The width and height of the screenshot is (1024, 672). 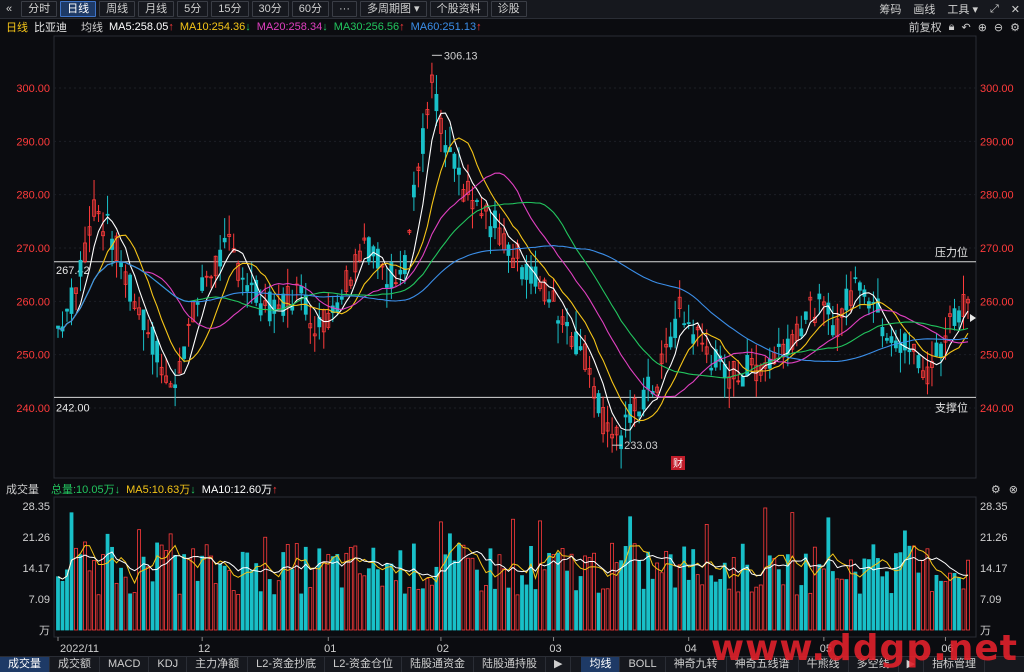 I want to click on volume-ma5: MA5:10.63万↓, so click(x=161, y=490).